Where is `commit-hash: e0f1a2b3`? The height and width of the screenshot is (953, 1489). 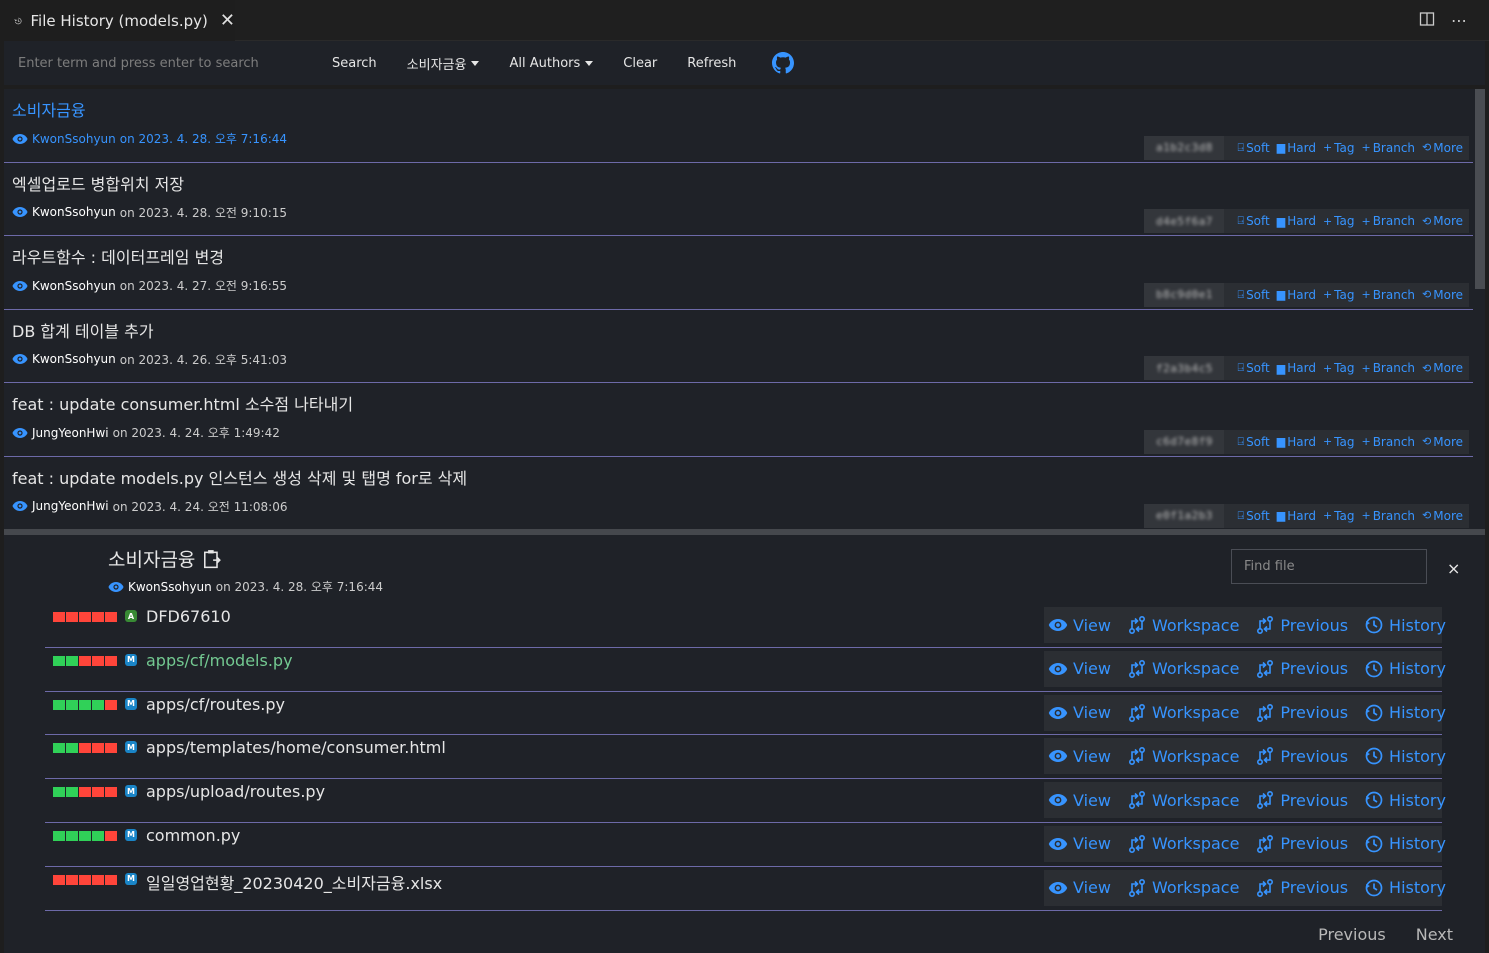 commit-hash: e0f1a2b3 is located at coordinates (1184, 515).